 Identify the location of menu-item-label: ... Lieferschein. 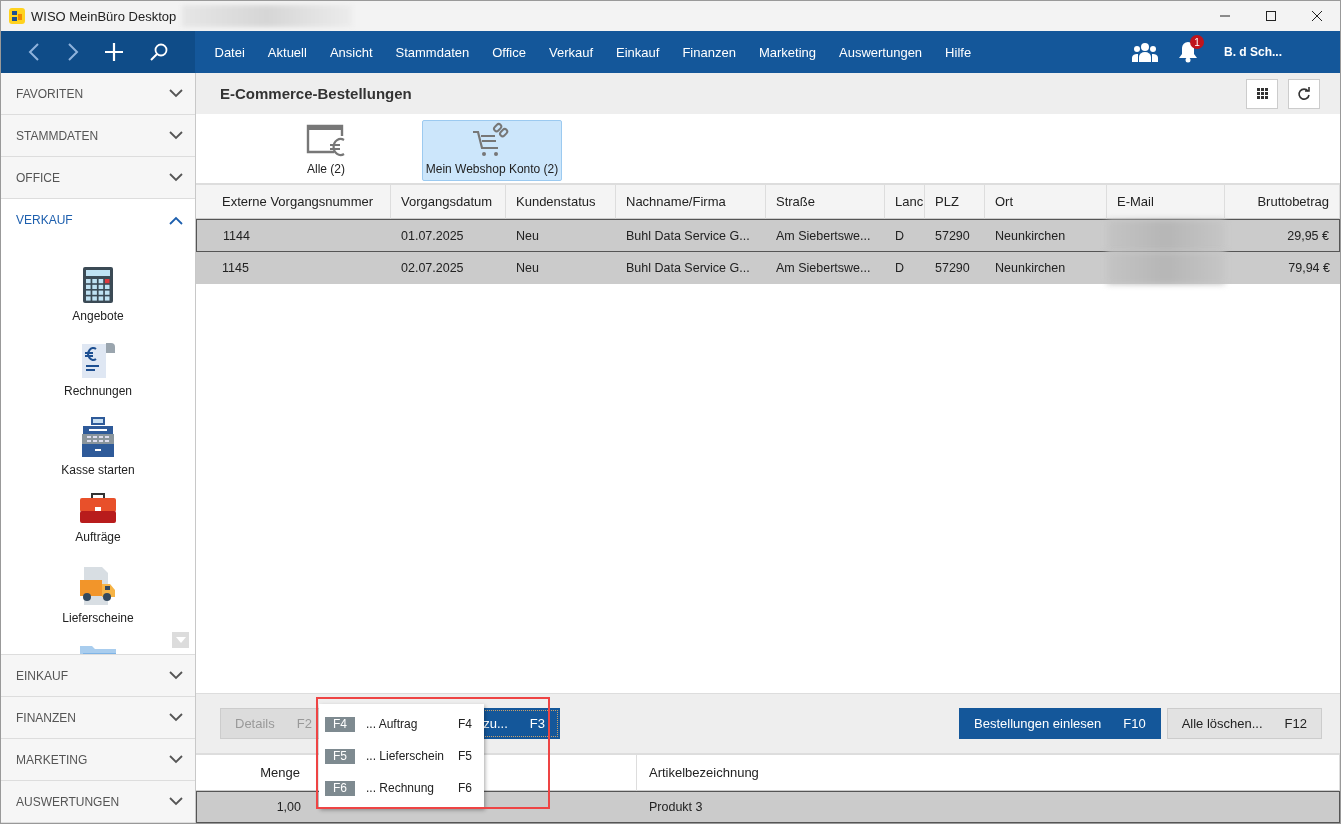
(405, 756).